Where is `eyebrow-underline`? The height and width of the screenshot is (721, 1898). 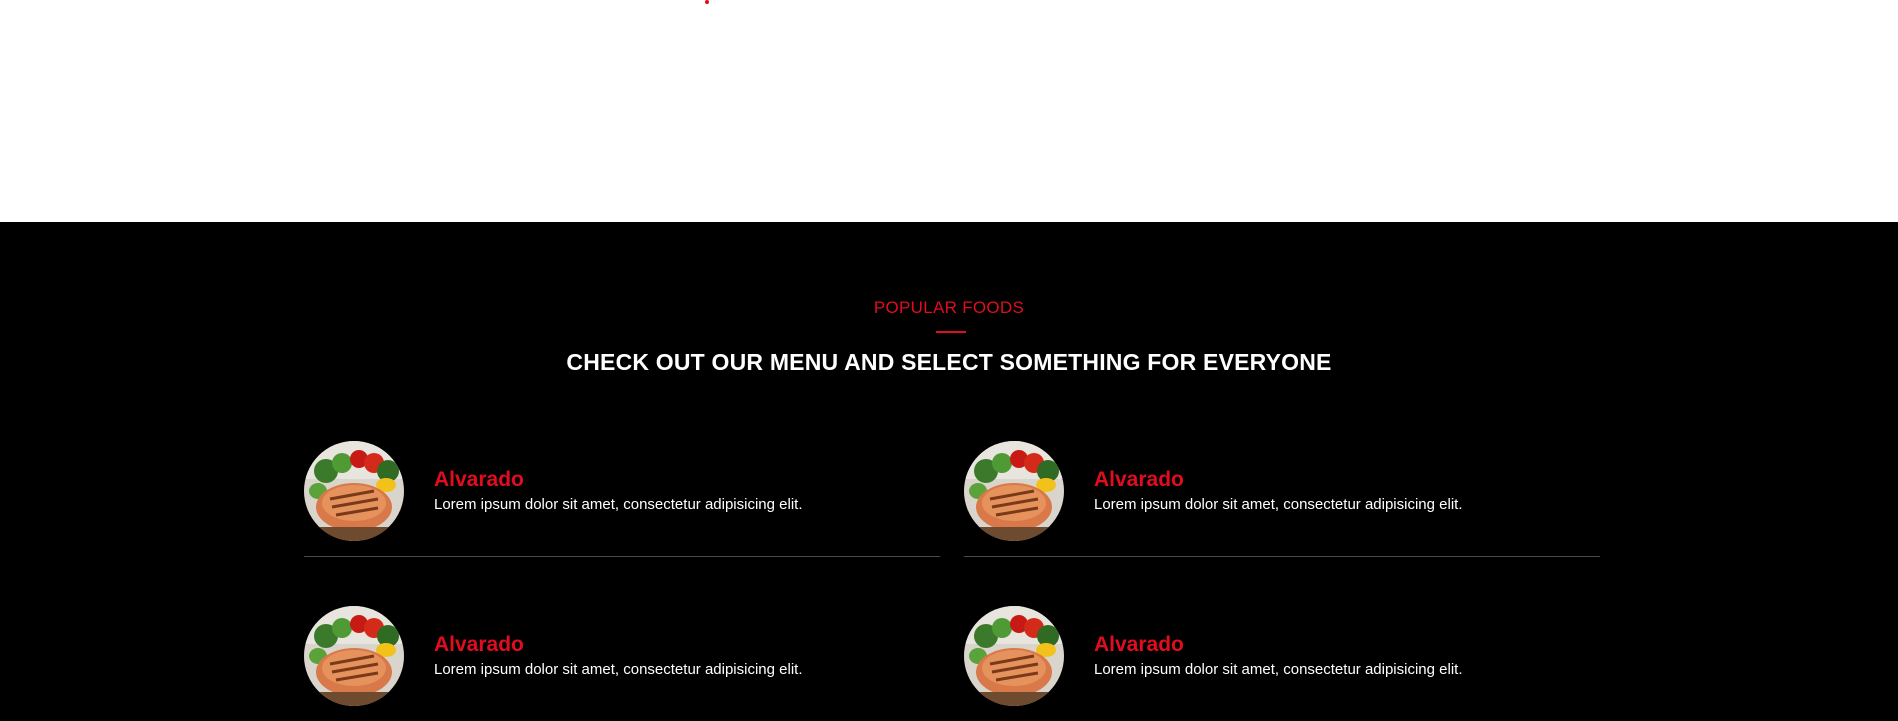
eyebrow-underline is located at coordinates (951, 332).